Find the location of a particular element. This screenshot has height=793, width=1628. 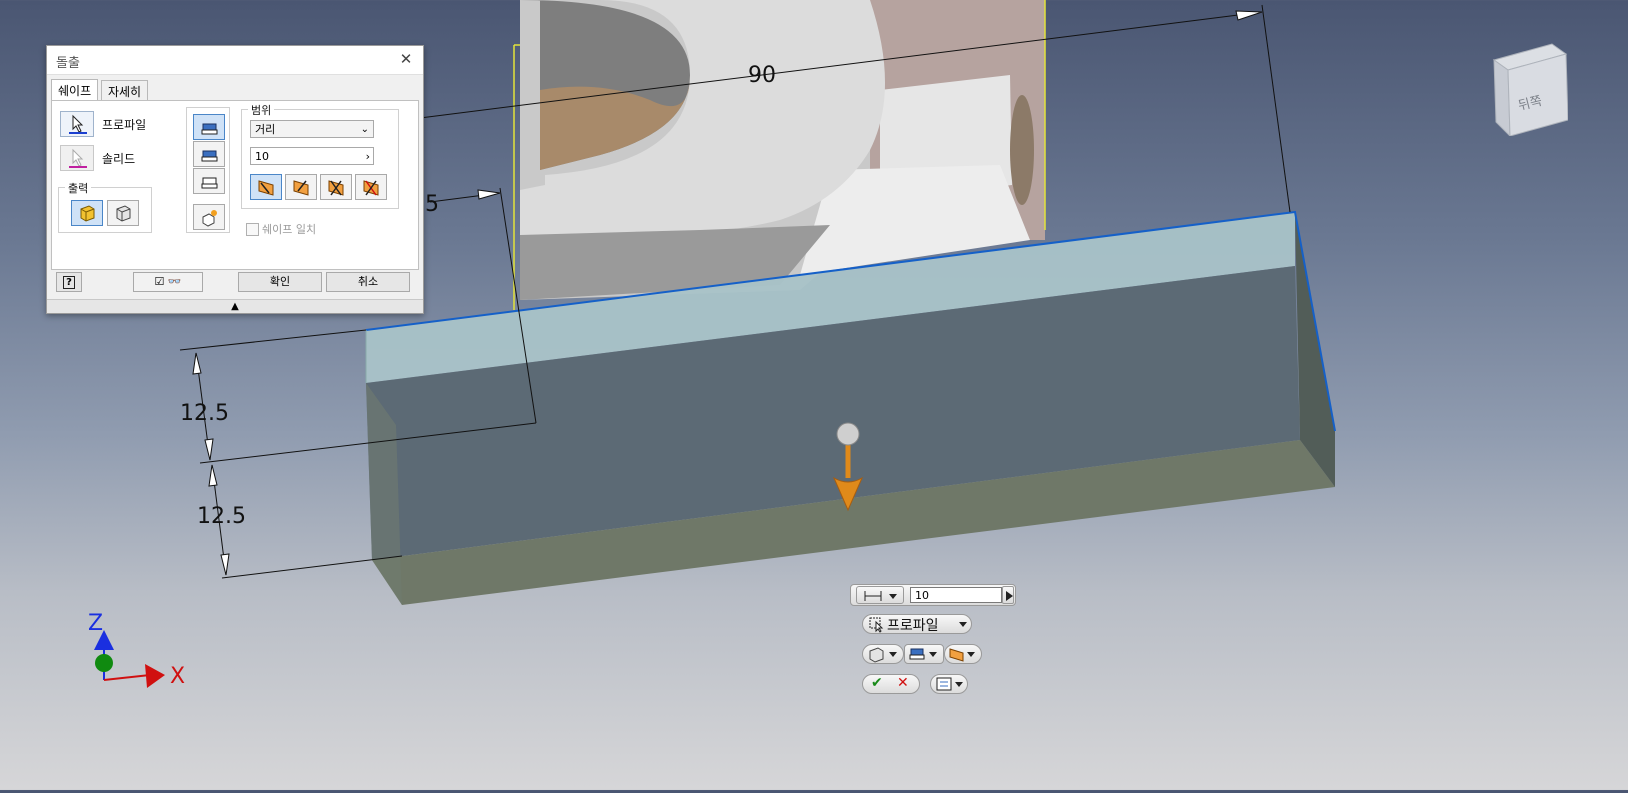

axis-triad: Z X is located at coordinates (136, 650).